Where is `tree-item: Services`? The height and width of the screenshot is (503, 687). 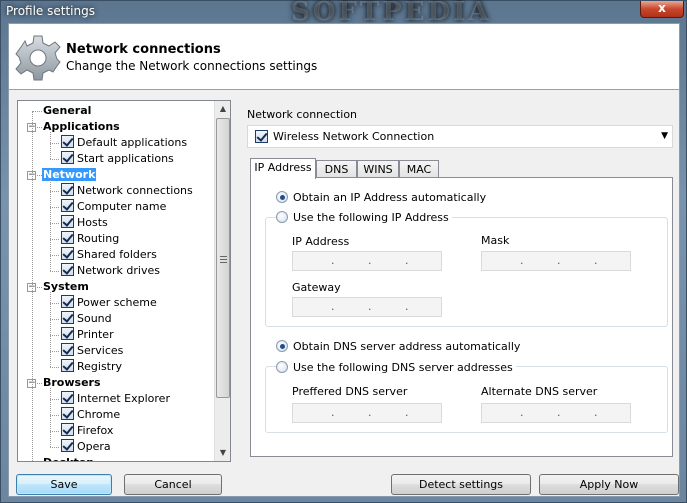
tree-item: Services is located at coordinates (92, 351).